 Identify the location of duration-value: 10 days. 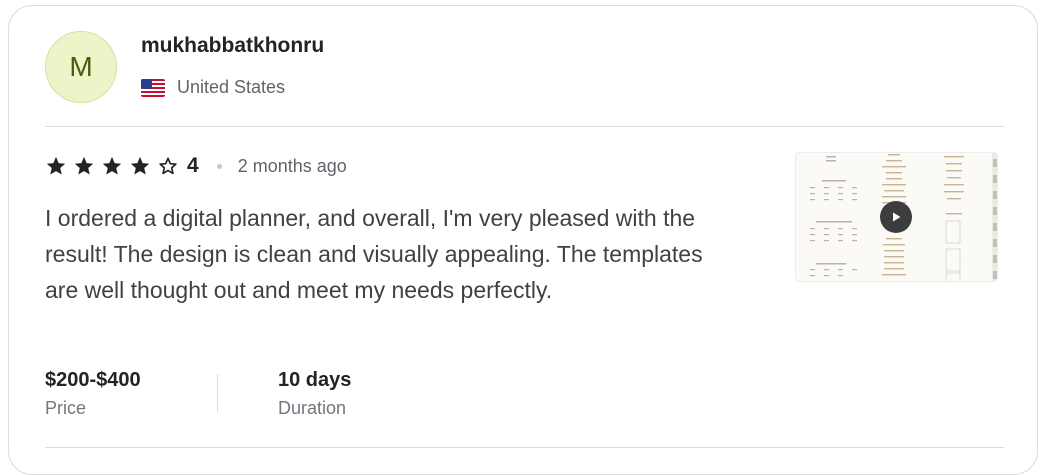
(315, 380).